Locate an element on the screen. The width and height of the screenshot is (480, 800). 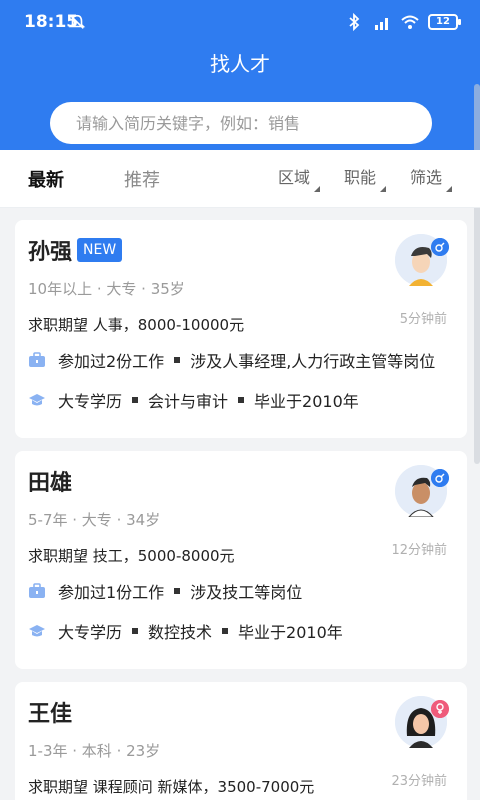
filter-area-label: 区域 is located at coordinates (294, 177).